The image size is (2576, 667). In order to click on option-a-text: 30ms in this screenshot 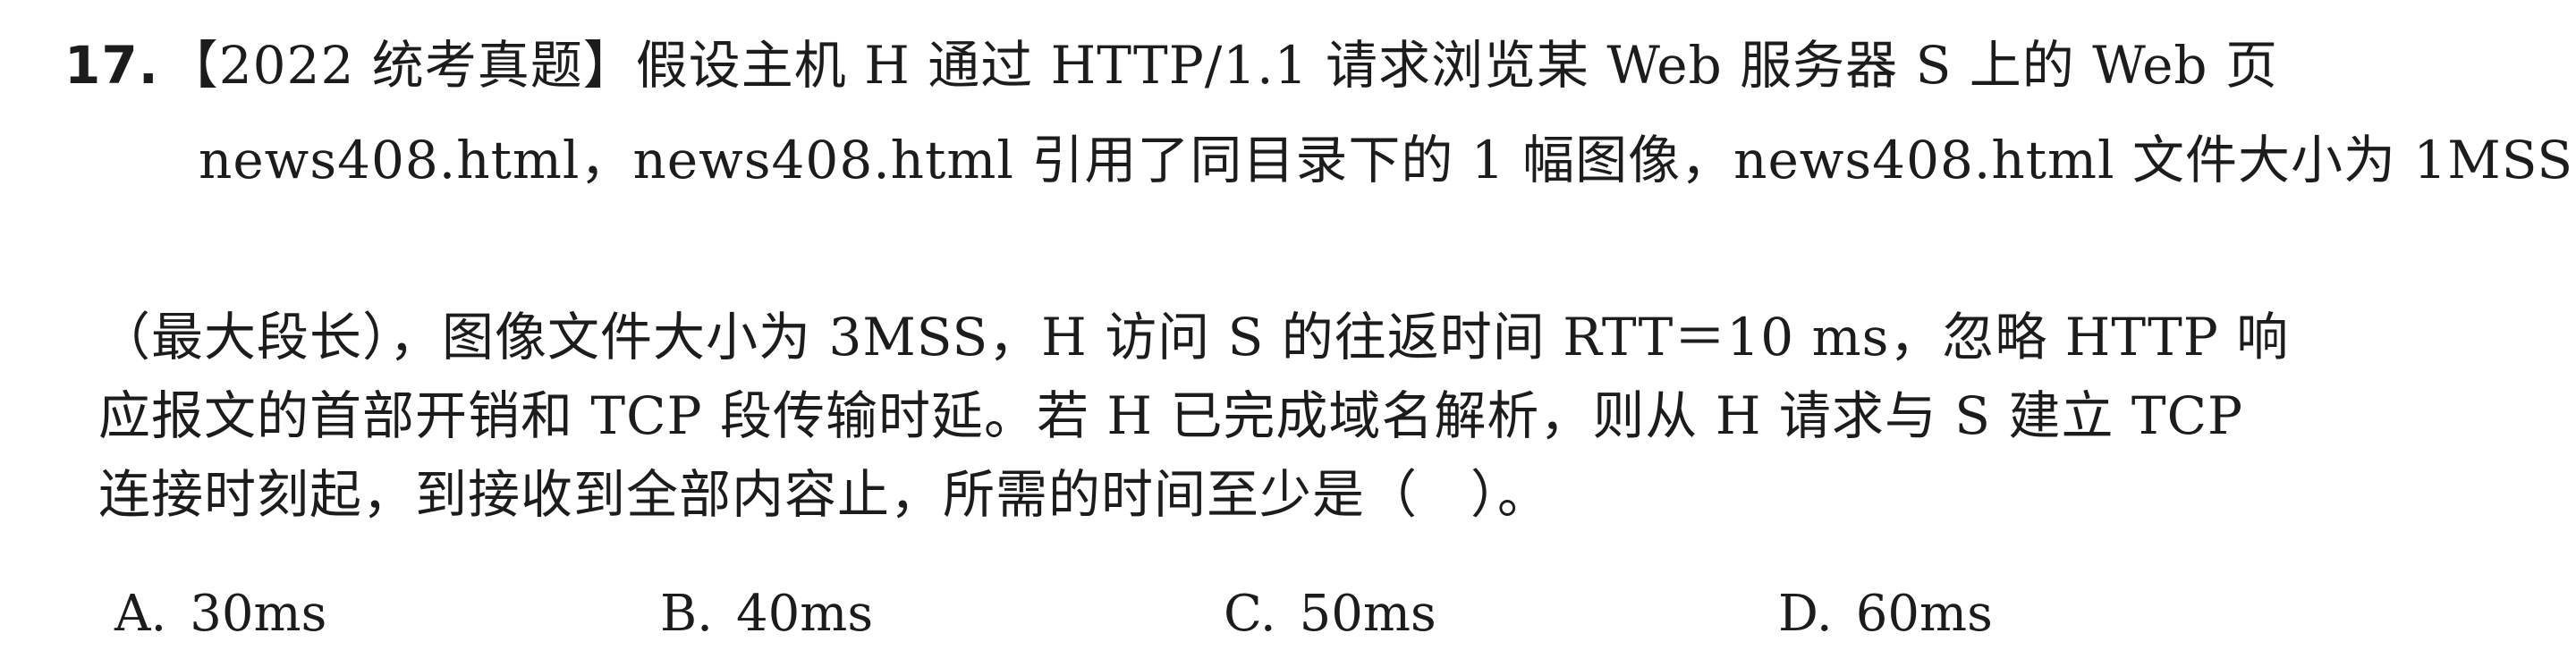, I will do `click(258, 614)`.